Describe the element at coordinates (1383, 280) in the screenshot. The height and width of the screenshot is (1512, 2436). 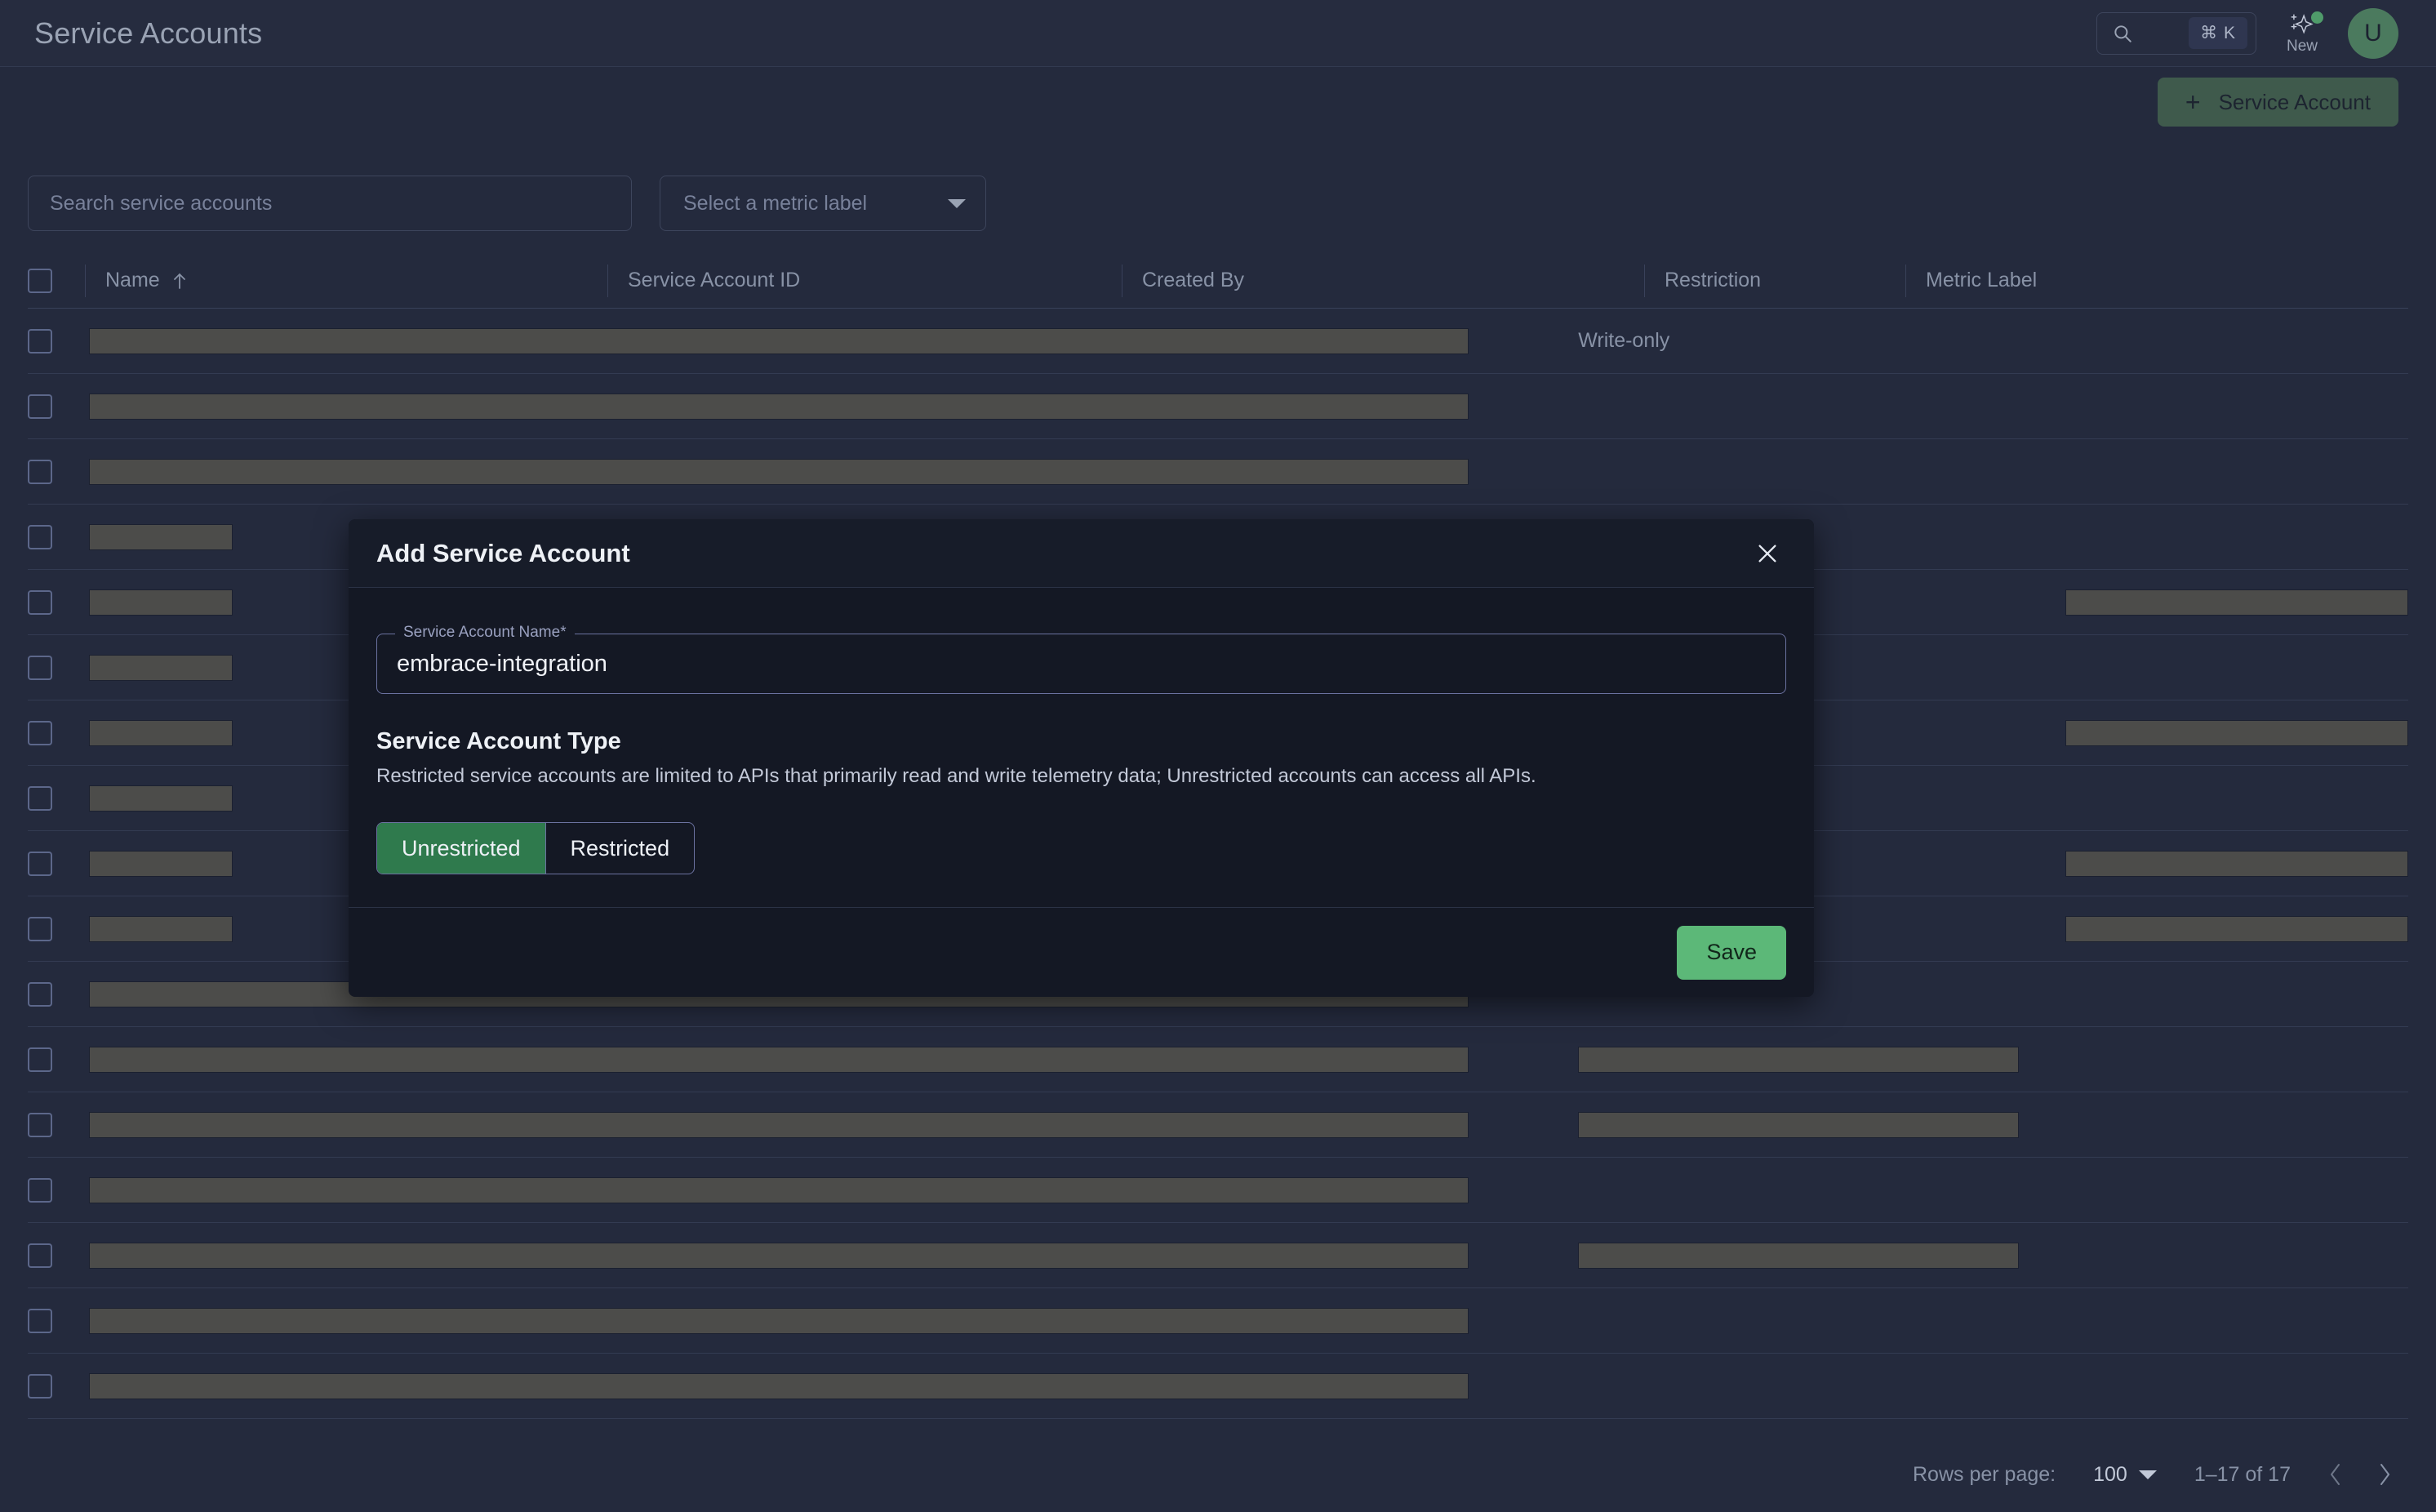
I see `column-header-created-by: Created By` at that location.